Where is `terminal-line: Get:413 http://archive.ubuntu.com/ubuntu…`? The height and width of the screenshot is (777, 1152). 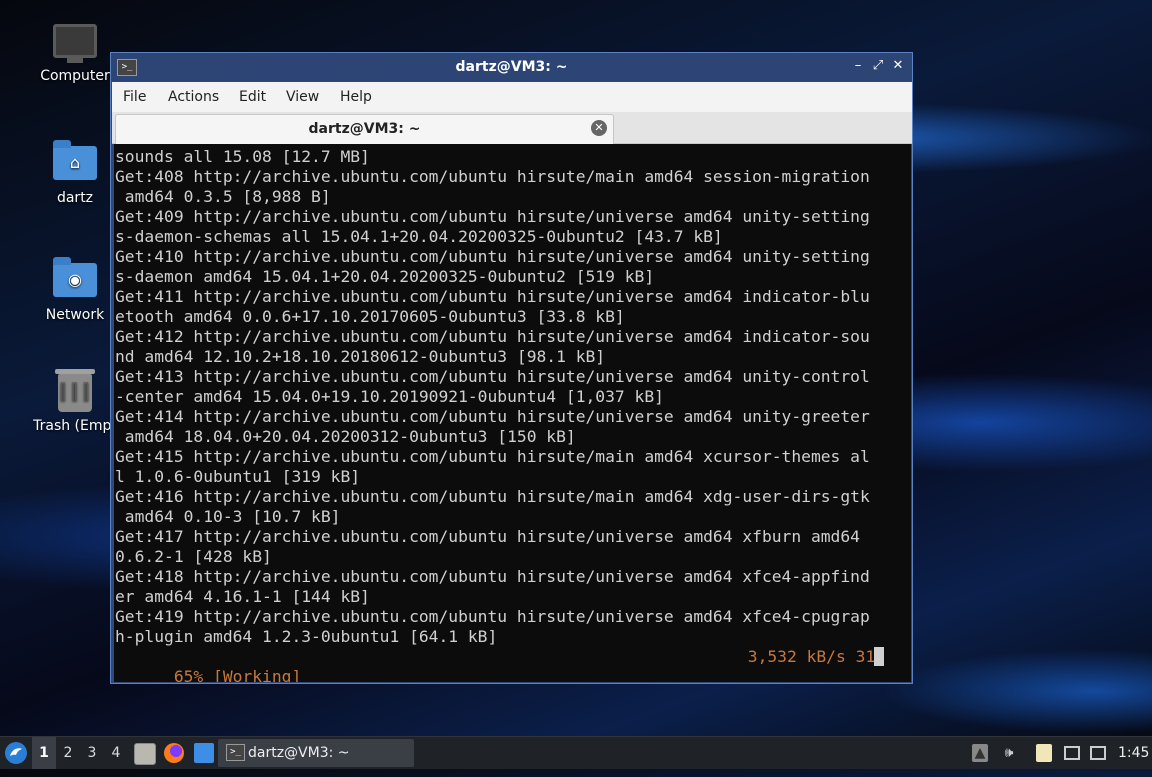
terminal-line: Get:413 http://archive.ubuntu.com/ubuntu… is located at coordinates (492, 376).